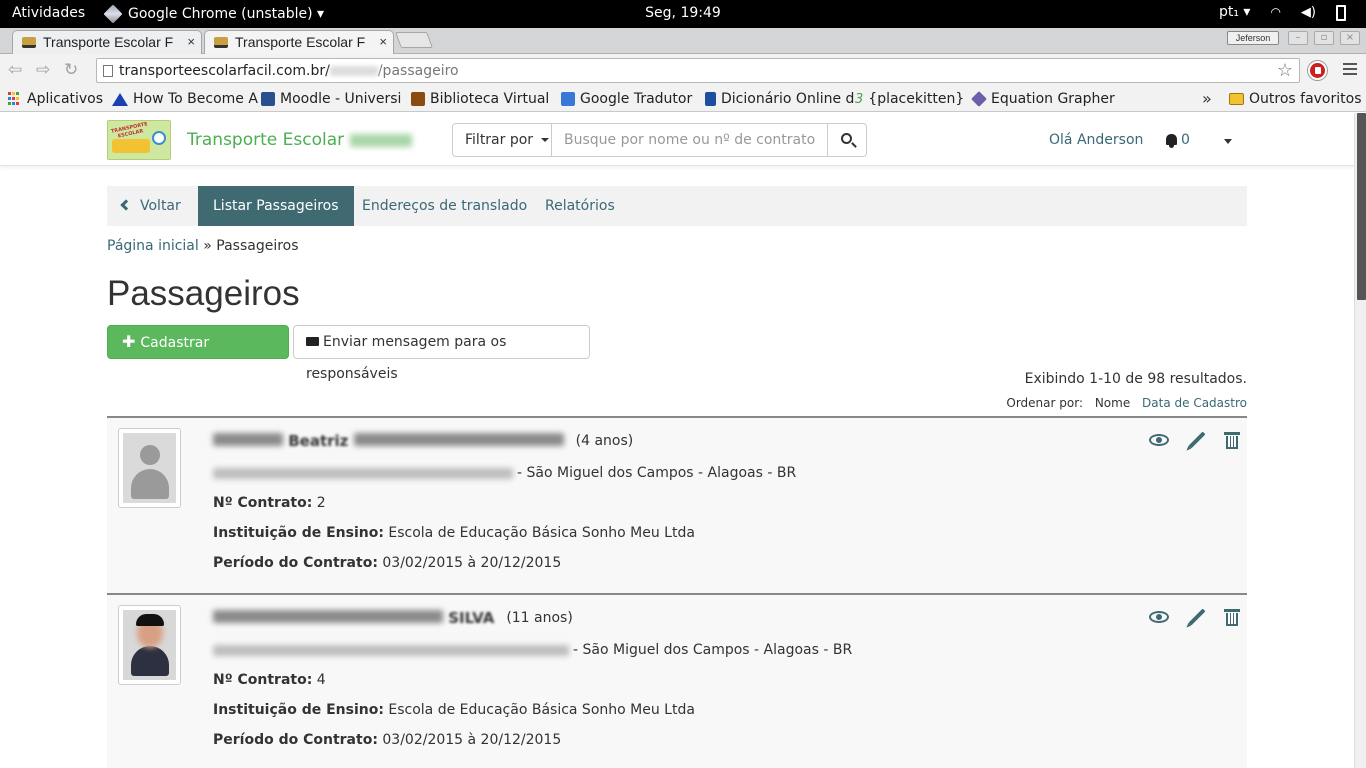 The height and width of the screenshot is (768, 1366). I want to click on folder-icon, so click(1236, 99).